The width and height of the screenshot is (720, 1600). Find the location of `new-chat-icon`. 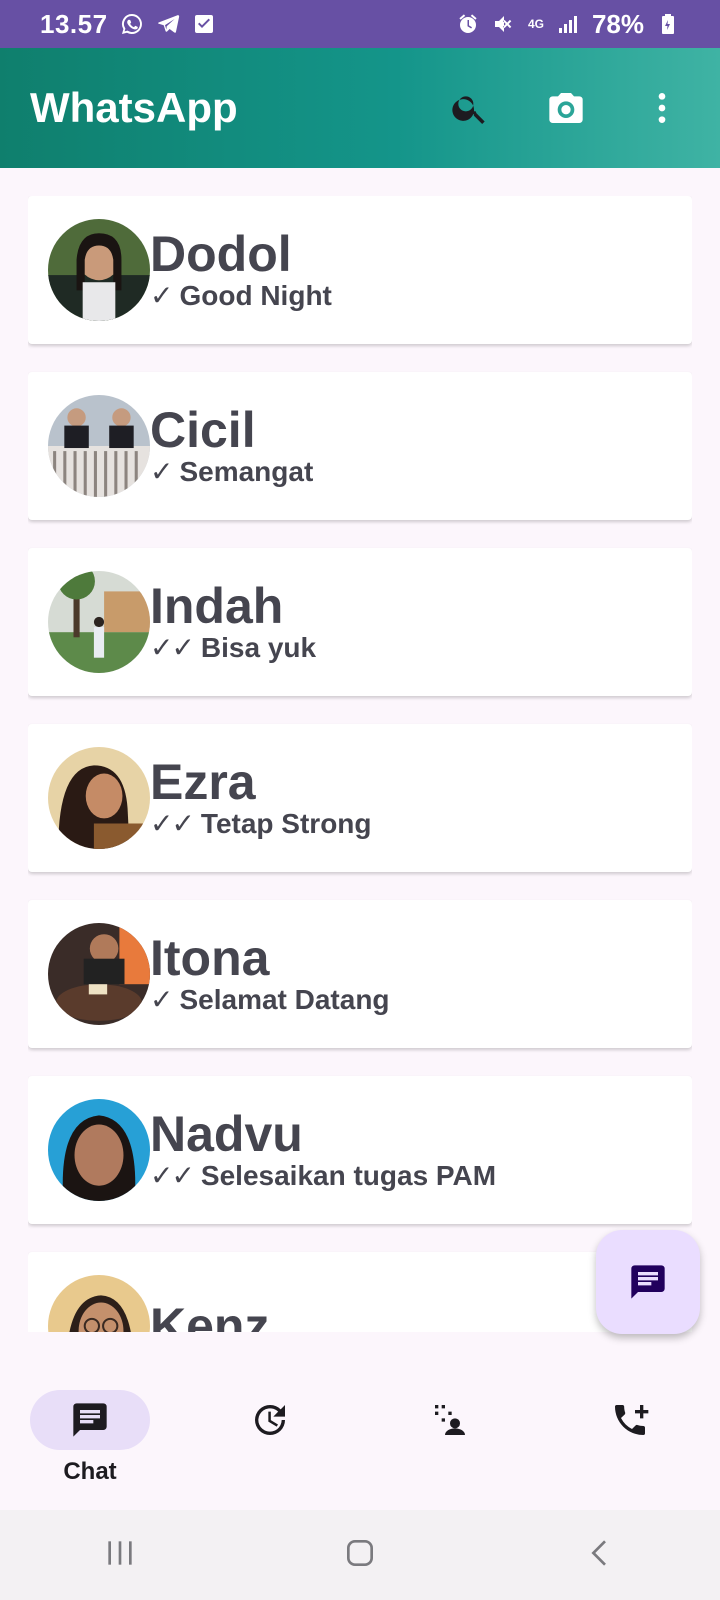

new-chat-icon is located at coordinates (648, 1282).